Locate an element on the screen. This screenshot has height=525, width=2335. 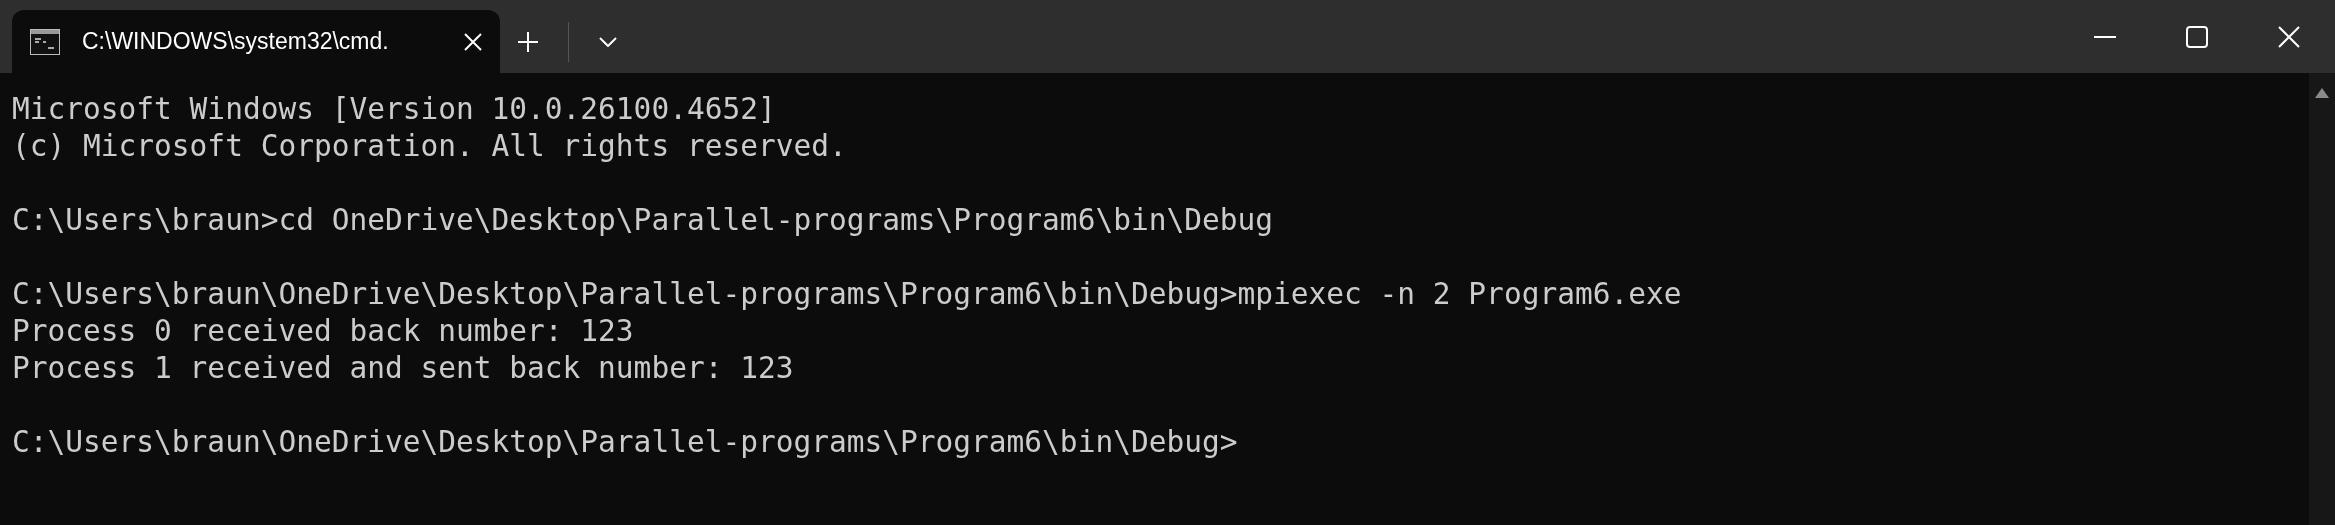
scrollbar is located at coordinates (2322, 299).